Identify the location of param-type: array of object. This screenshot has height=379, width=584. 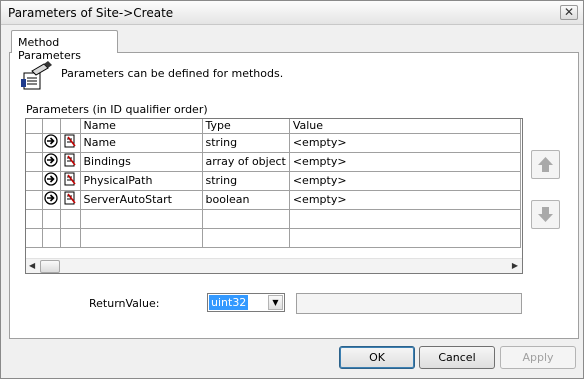
(246, 162).